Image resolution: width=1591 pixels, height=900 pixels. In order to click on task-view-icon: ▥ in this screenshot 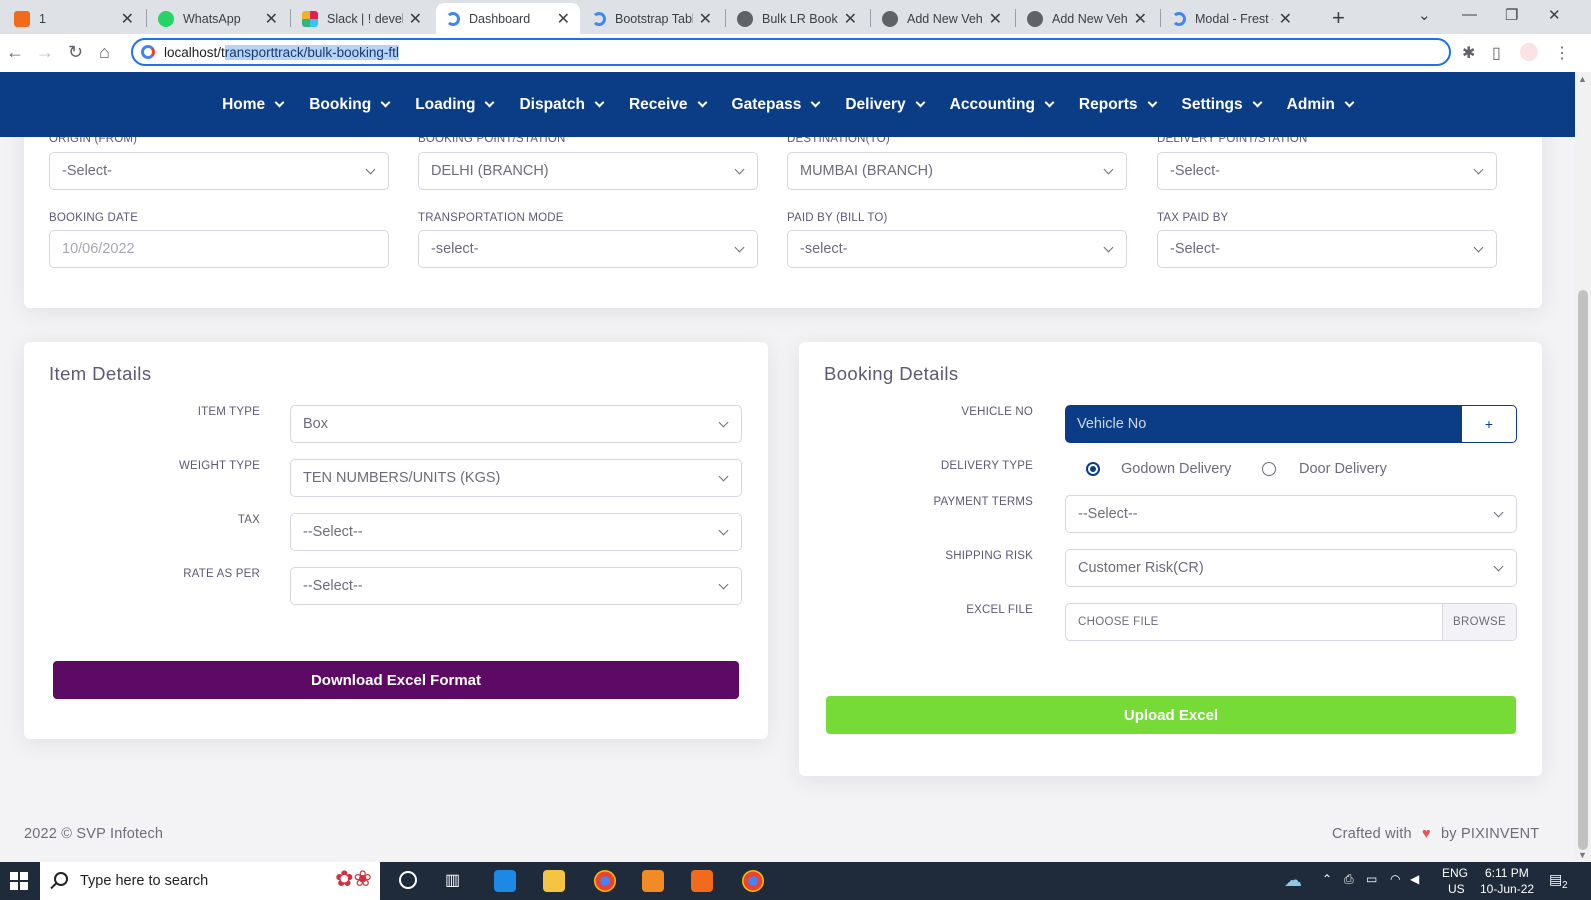, I will do `click(452, 880)`.